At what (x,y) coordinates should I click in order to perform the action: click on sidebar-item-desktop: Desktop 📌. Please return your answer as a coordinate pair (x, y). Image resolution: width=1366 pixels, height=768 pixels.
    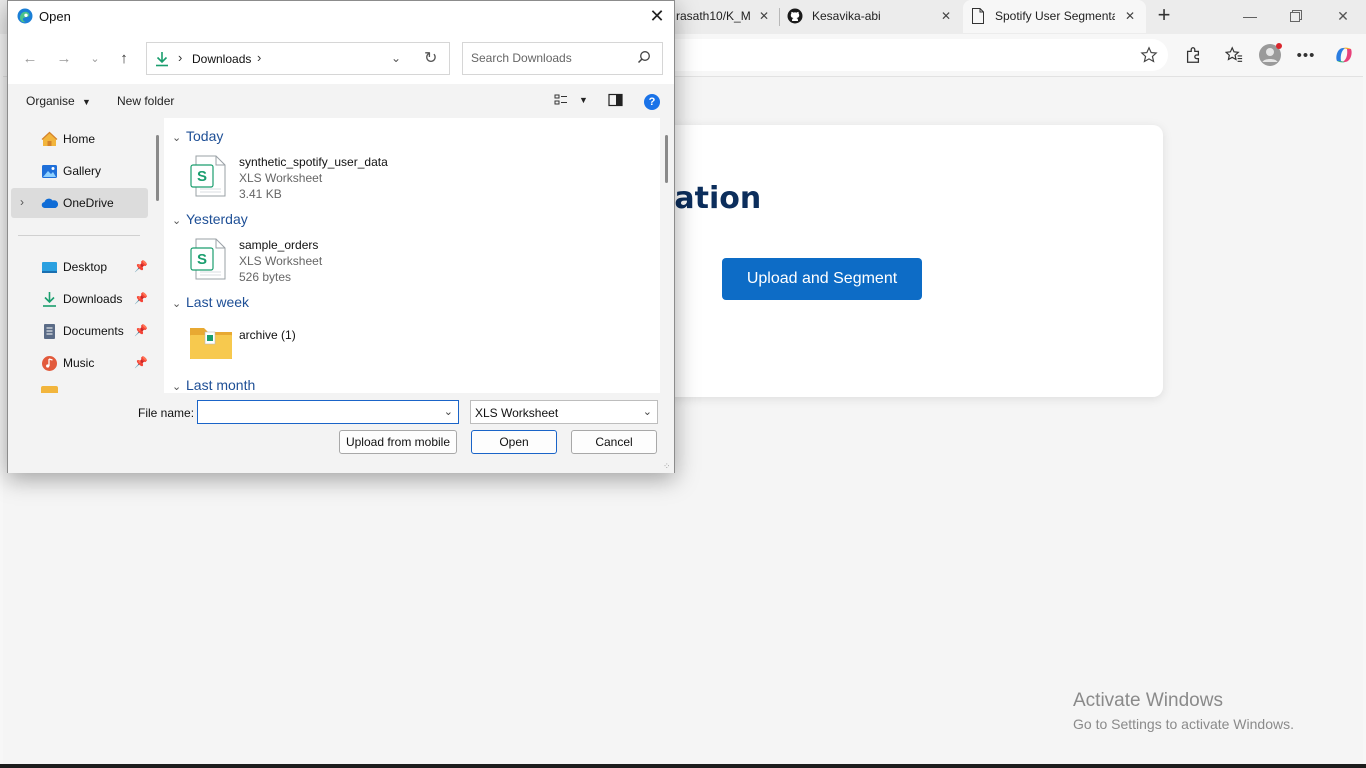
    Looking at the image, I should click on (78, 267).